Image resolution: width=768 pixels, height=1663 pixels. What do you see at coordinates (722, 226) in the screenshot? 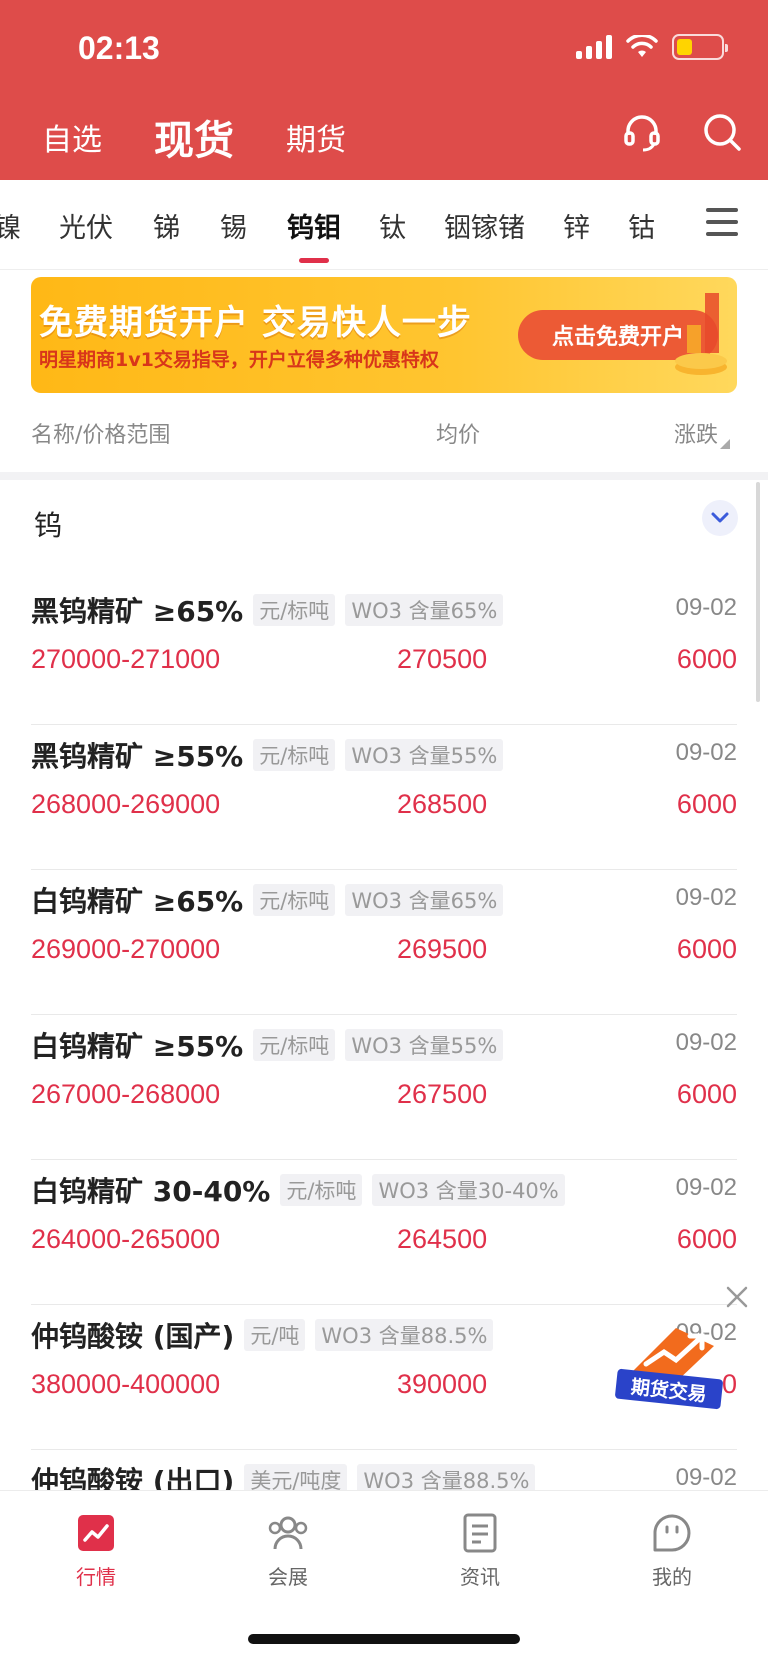
I see `menu-icon` at bounding box center [722, 226].